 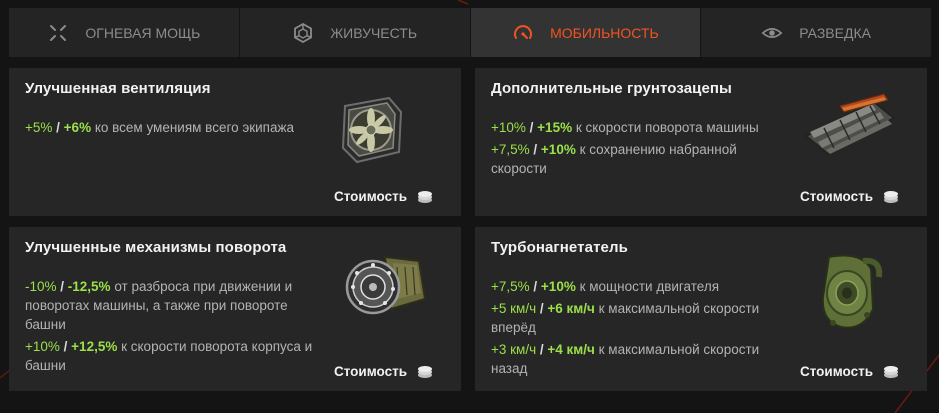 What do you see at coordinates (39, 127) in the screenshot?
I see `bonus-value-base: +5%` at bounding box center [39, 127].